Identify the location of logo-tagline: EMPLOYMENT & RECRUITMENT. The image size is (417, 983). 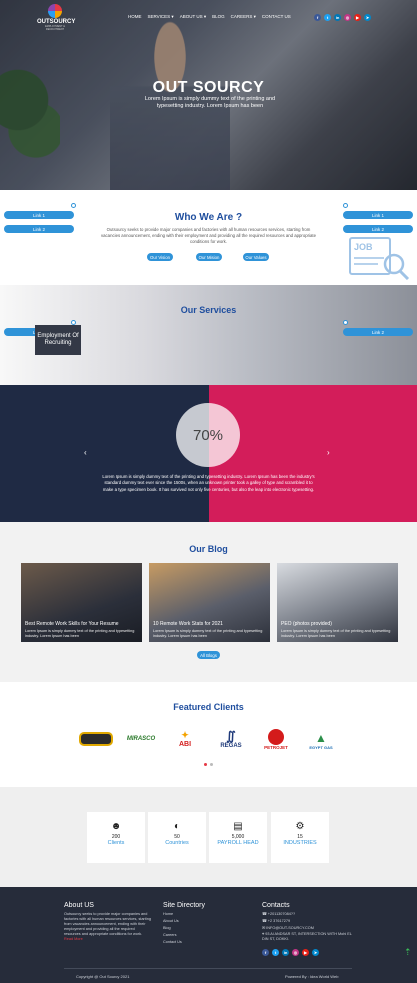
(55, 28).